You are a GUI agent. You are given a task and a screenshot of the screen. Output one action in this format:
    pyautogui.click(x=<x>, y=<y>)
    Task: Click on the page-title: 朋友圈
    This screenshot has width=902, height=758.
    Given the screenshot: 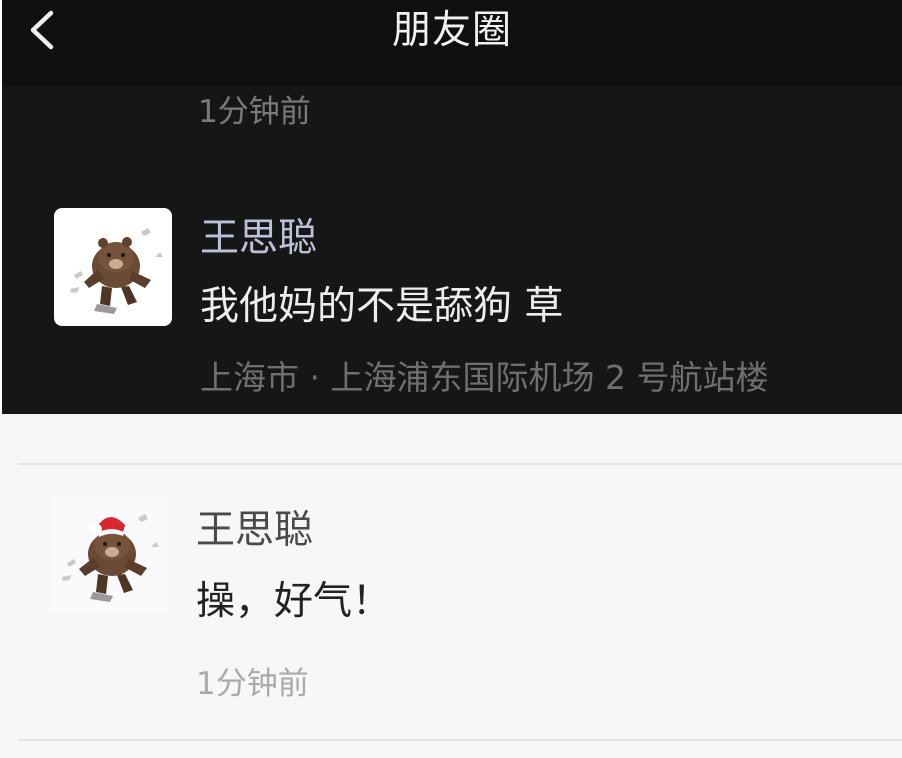 What is the action you would take?
    pyautogui.click(x=451, y=30)
    